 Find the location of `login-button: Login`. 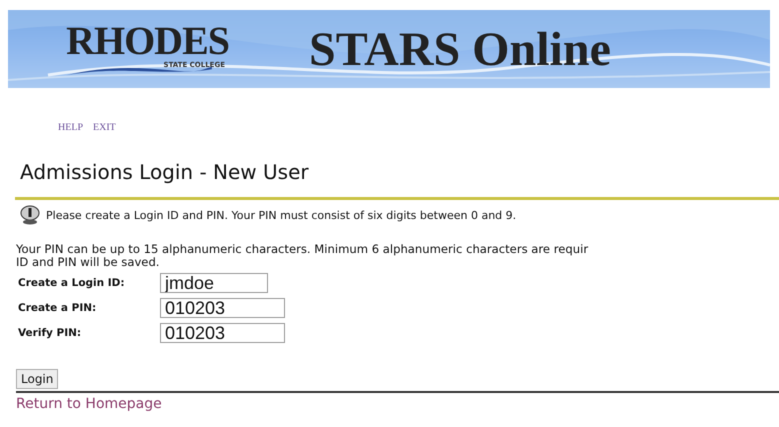

login-button: Login is located at coordinates (37, 379).